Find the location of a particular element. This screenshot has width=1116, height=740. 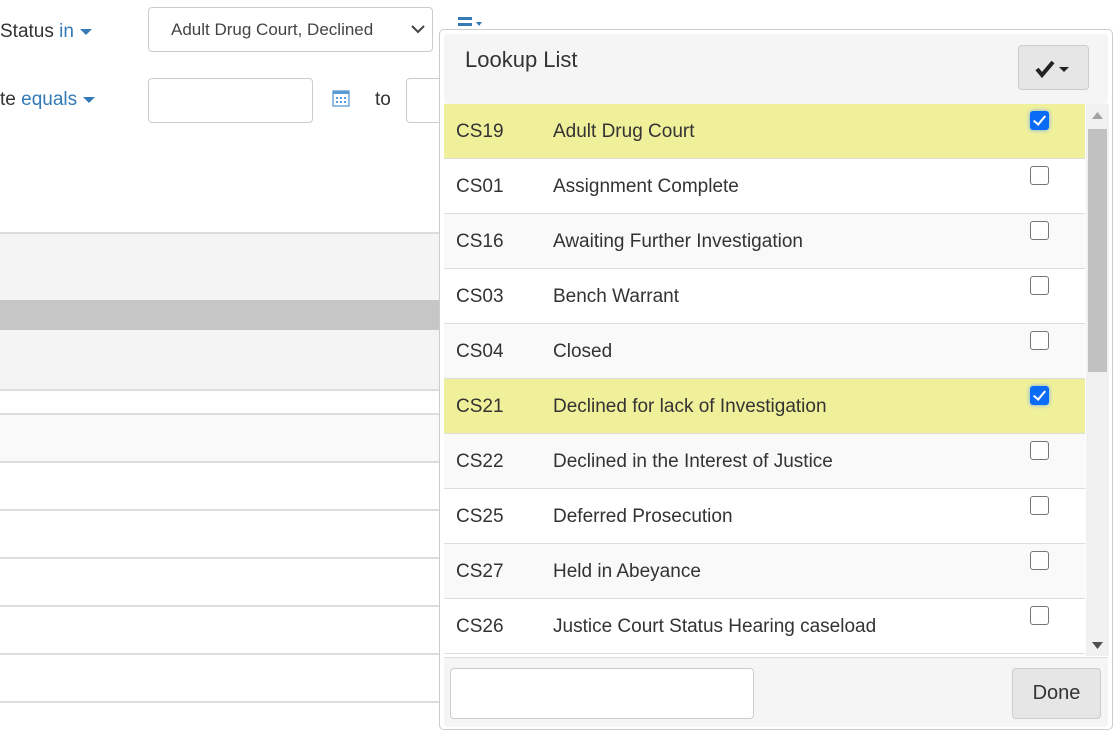

status-filter-label: Status in is located at coordinates (46, 32).